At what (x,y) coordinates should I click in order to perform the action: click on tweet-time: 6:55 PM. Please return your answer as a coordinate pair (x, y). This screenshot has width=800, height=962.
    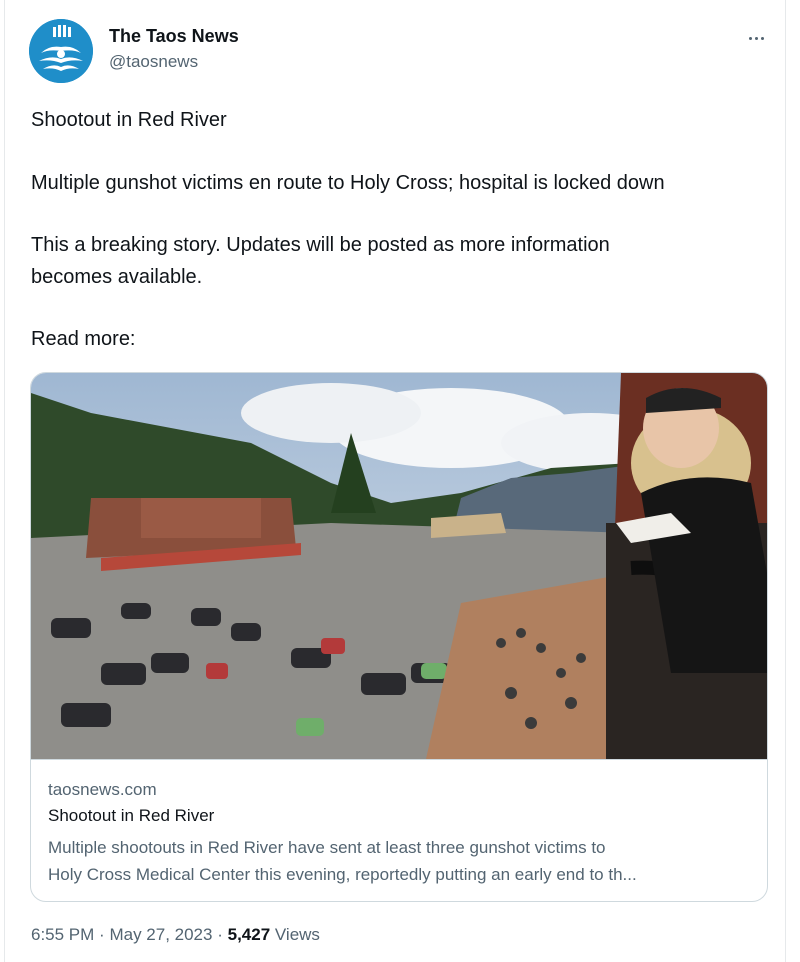
    Looking at the image, I should click on (62, 934).